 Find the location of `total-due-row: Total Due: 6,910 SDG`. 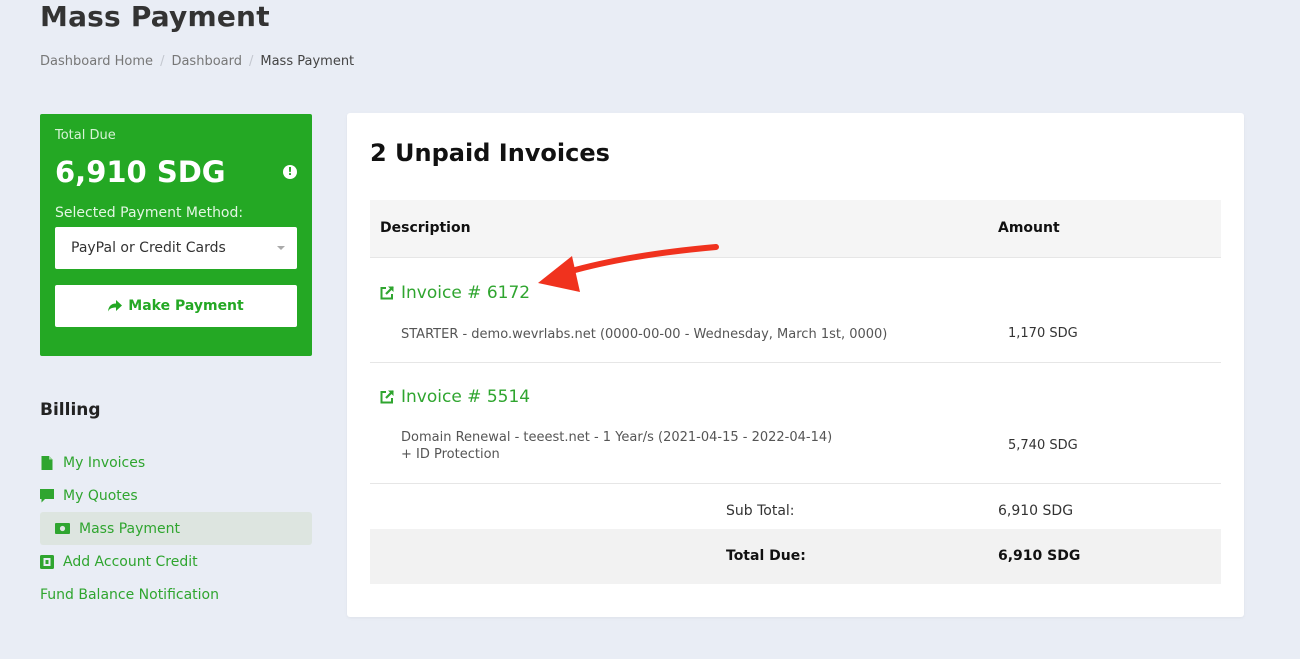

total-due-row: Total Due: 6,910 SDG is located at coordinates (795, 556).